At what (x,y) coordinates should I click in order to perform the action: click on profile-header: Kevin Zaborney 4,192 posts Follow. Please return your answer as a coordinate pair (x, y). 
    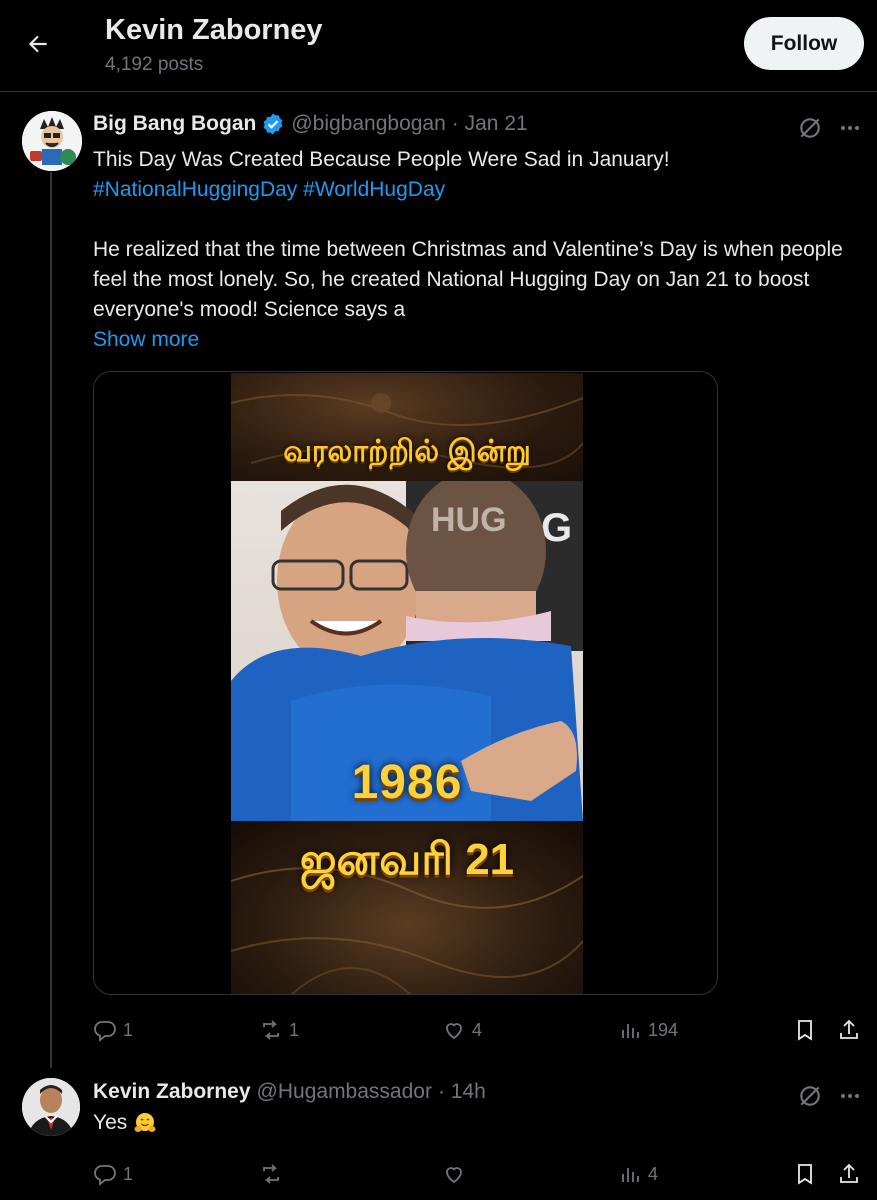
    Looking at the image, I should click on (438, 46).